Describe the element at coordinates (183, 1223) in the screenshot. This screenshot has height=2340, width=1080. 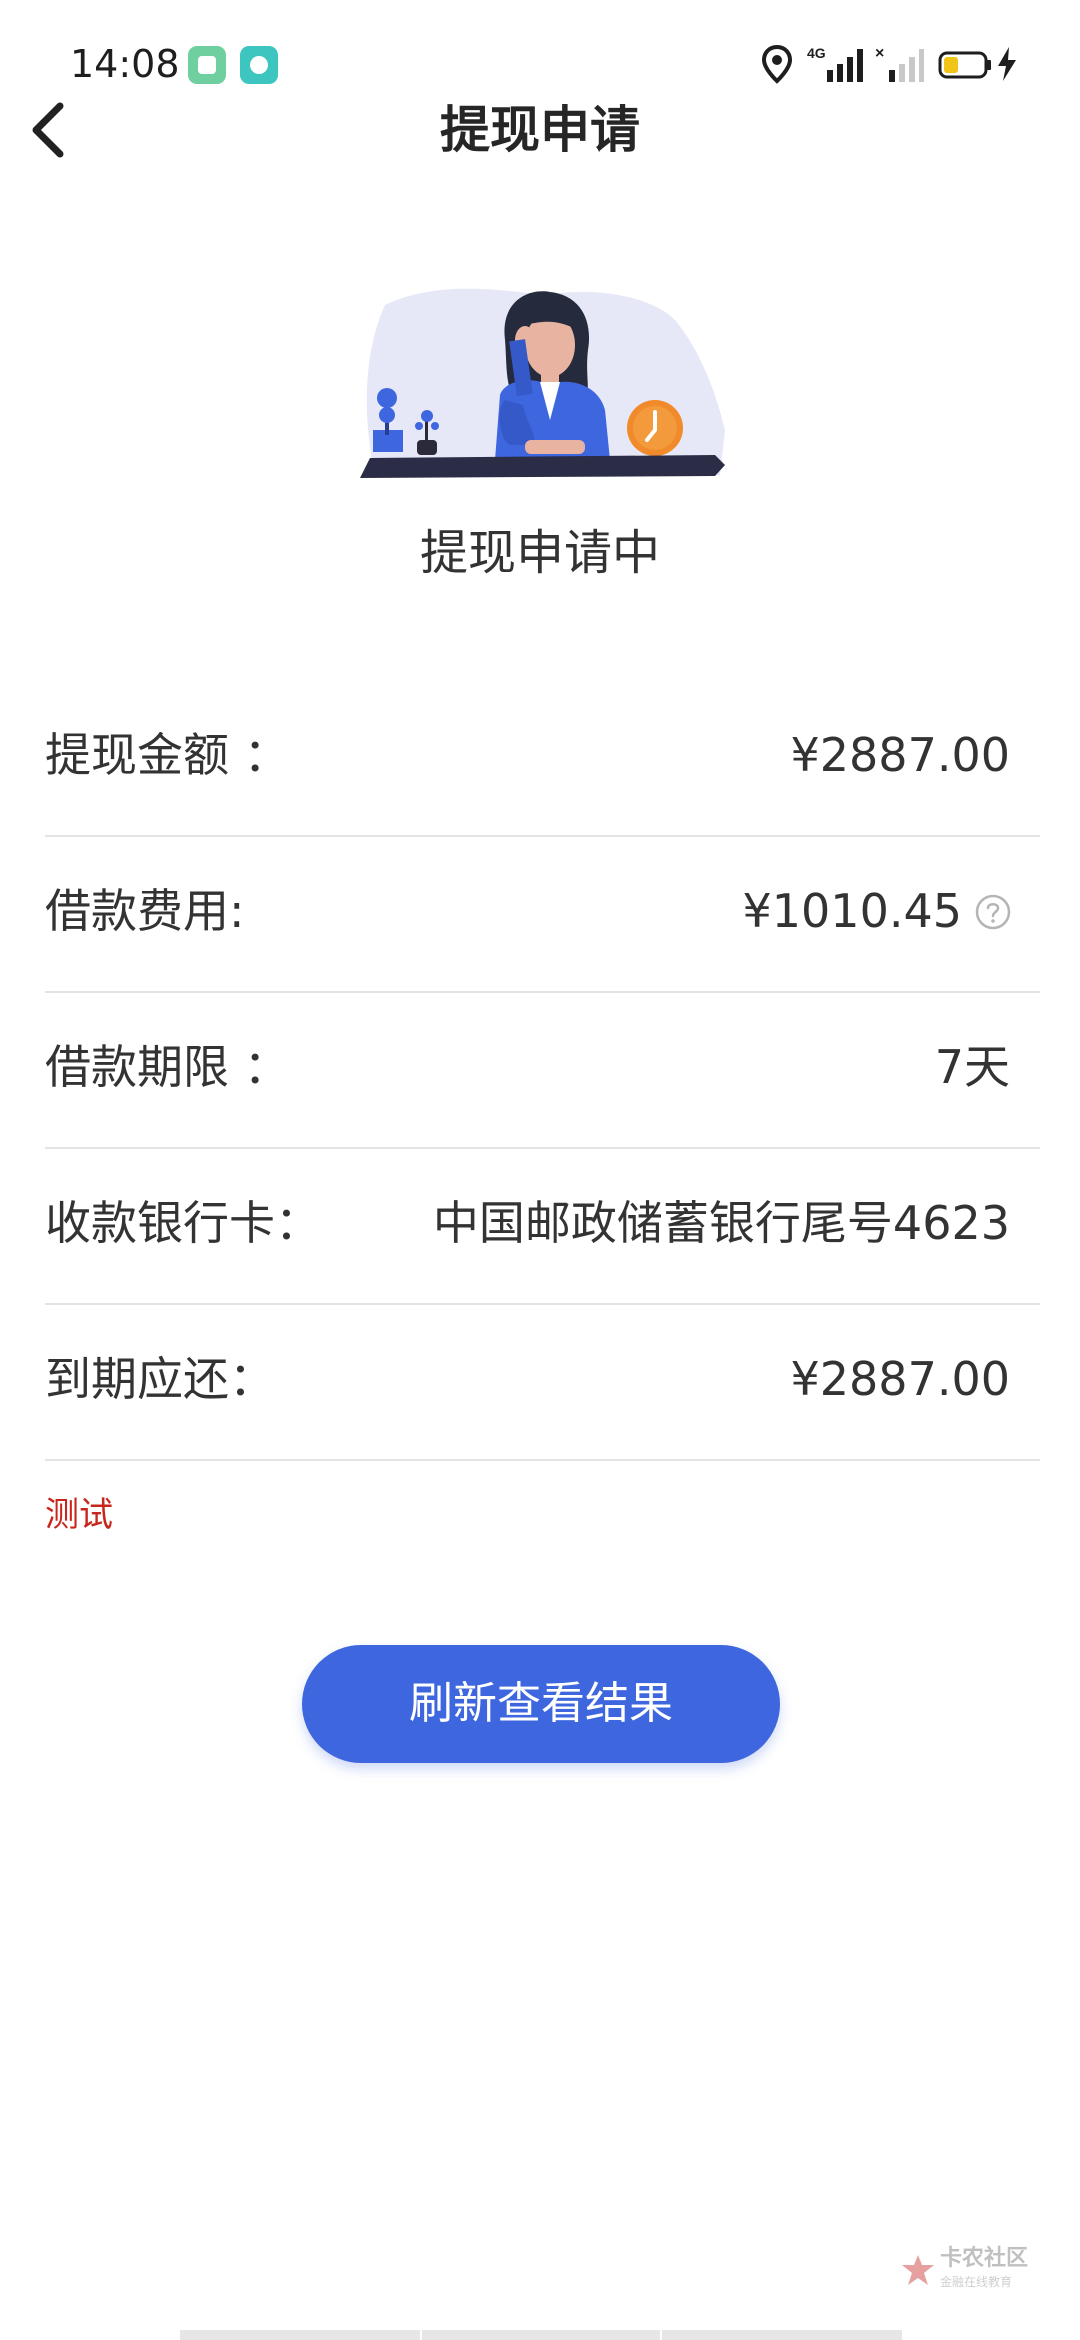
I see `bank-card-label: 收款银行卡：` at that location.